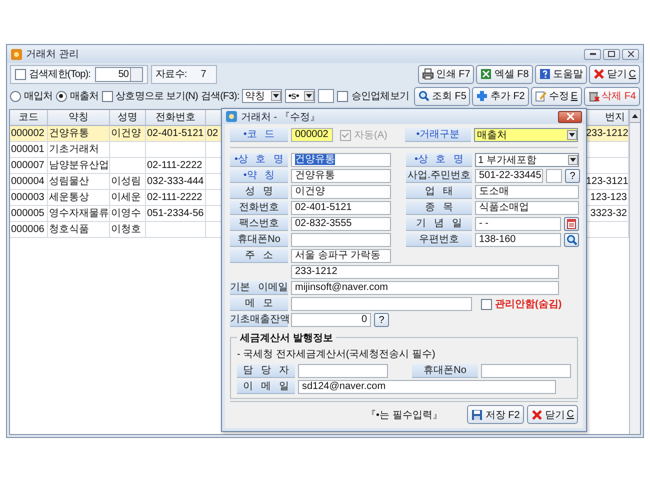 The image size is (650, 485). I want to click on field-label: •약 칭, so click(259, 176).